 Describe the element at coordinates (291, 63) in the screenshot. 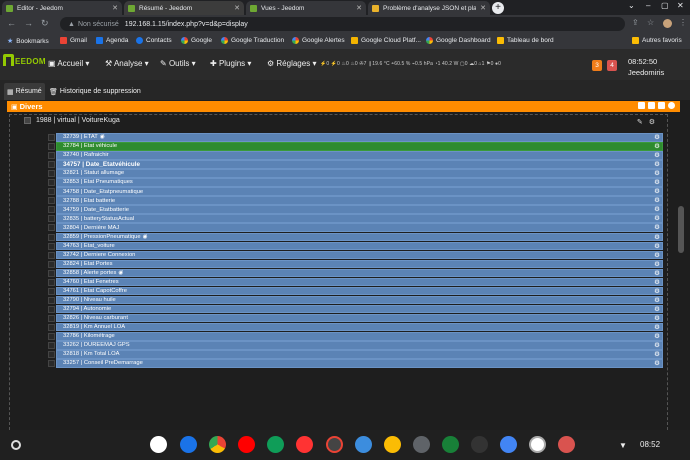

I see `menu-reglages: ⚙ Réglages ▾` at that location.